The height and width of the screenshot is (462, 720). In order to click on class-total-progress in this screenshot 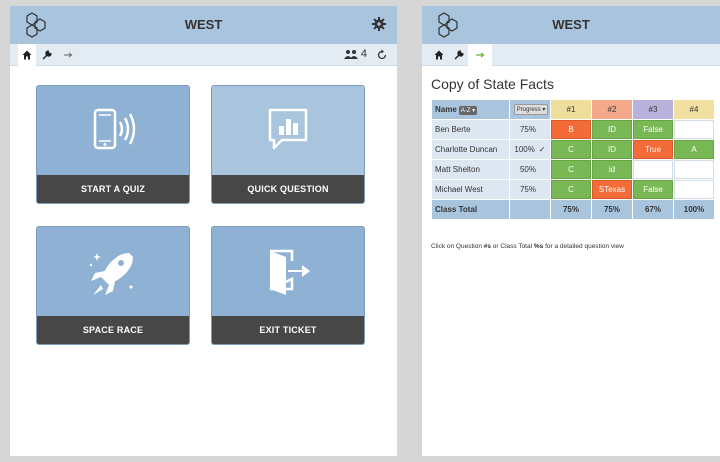, I will do `click(530, 209)`.